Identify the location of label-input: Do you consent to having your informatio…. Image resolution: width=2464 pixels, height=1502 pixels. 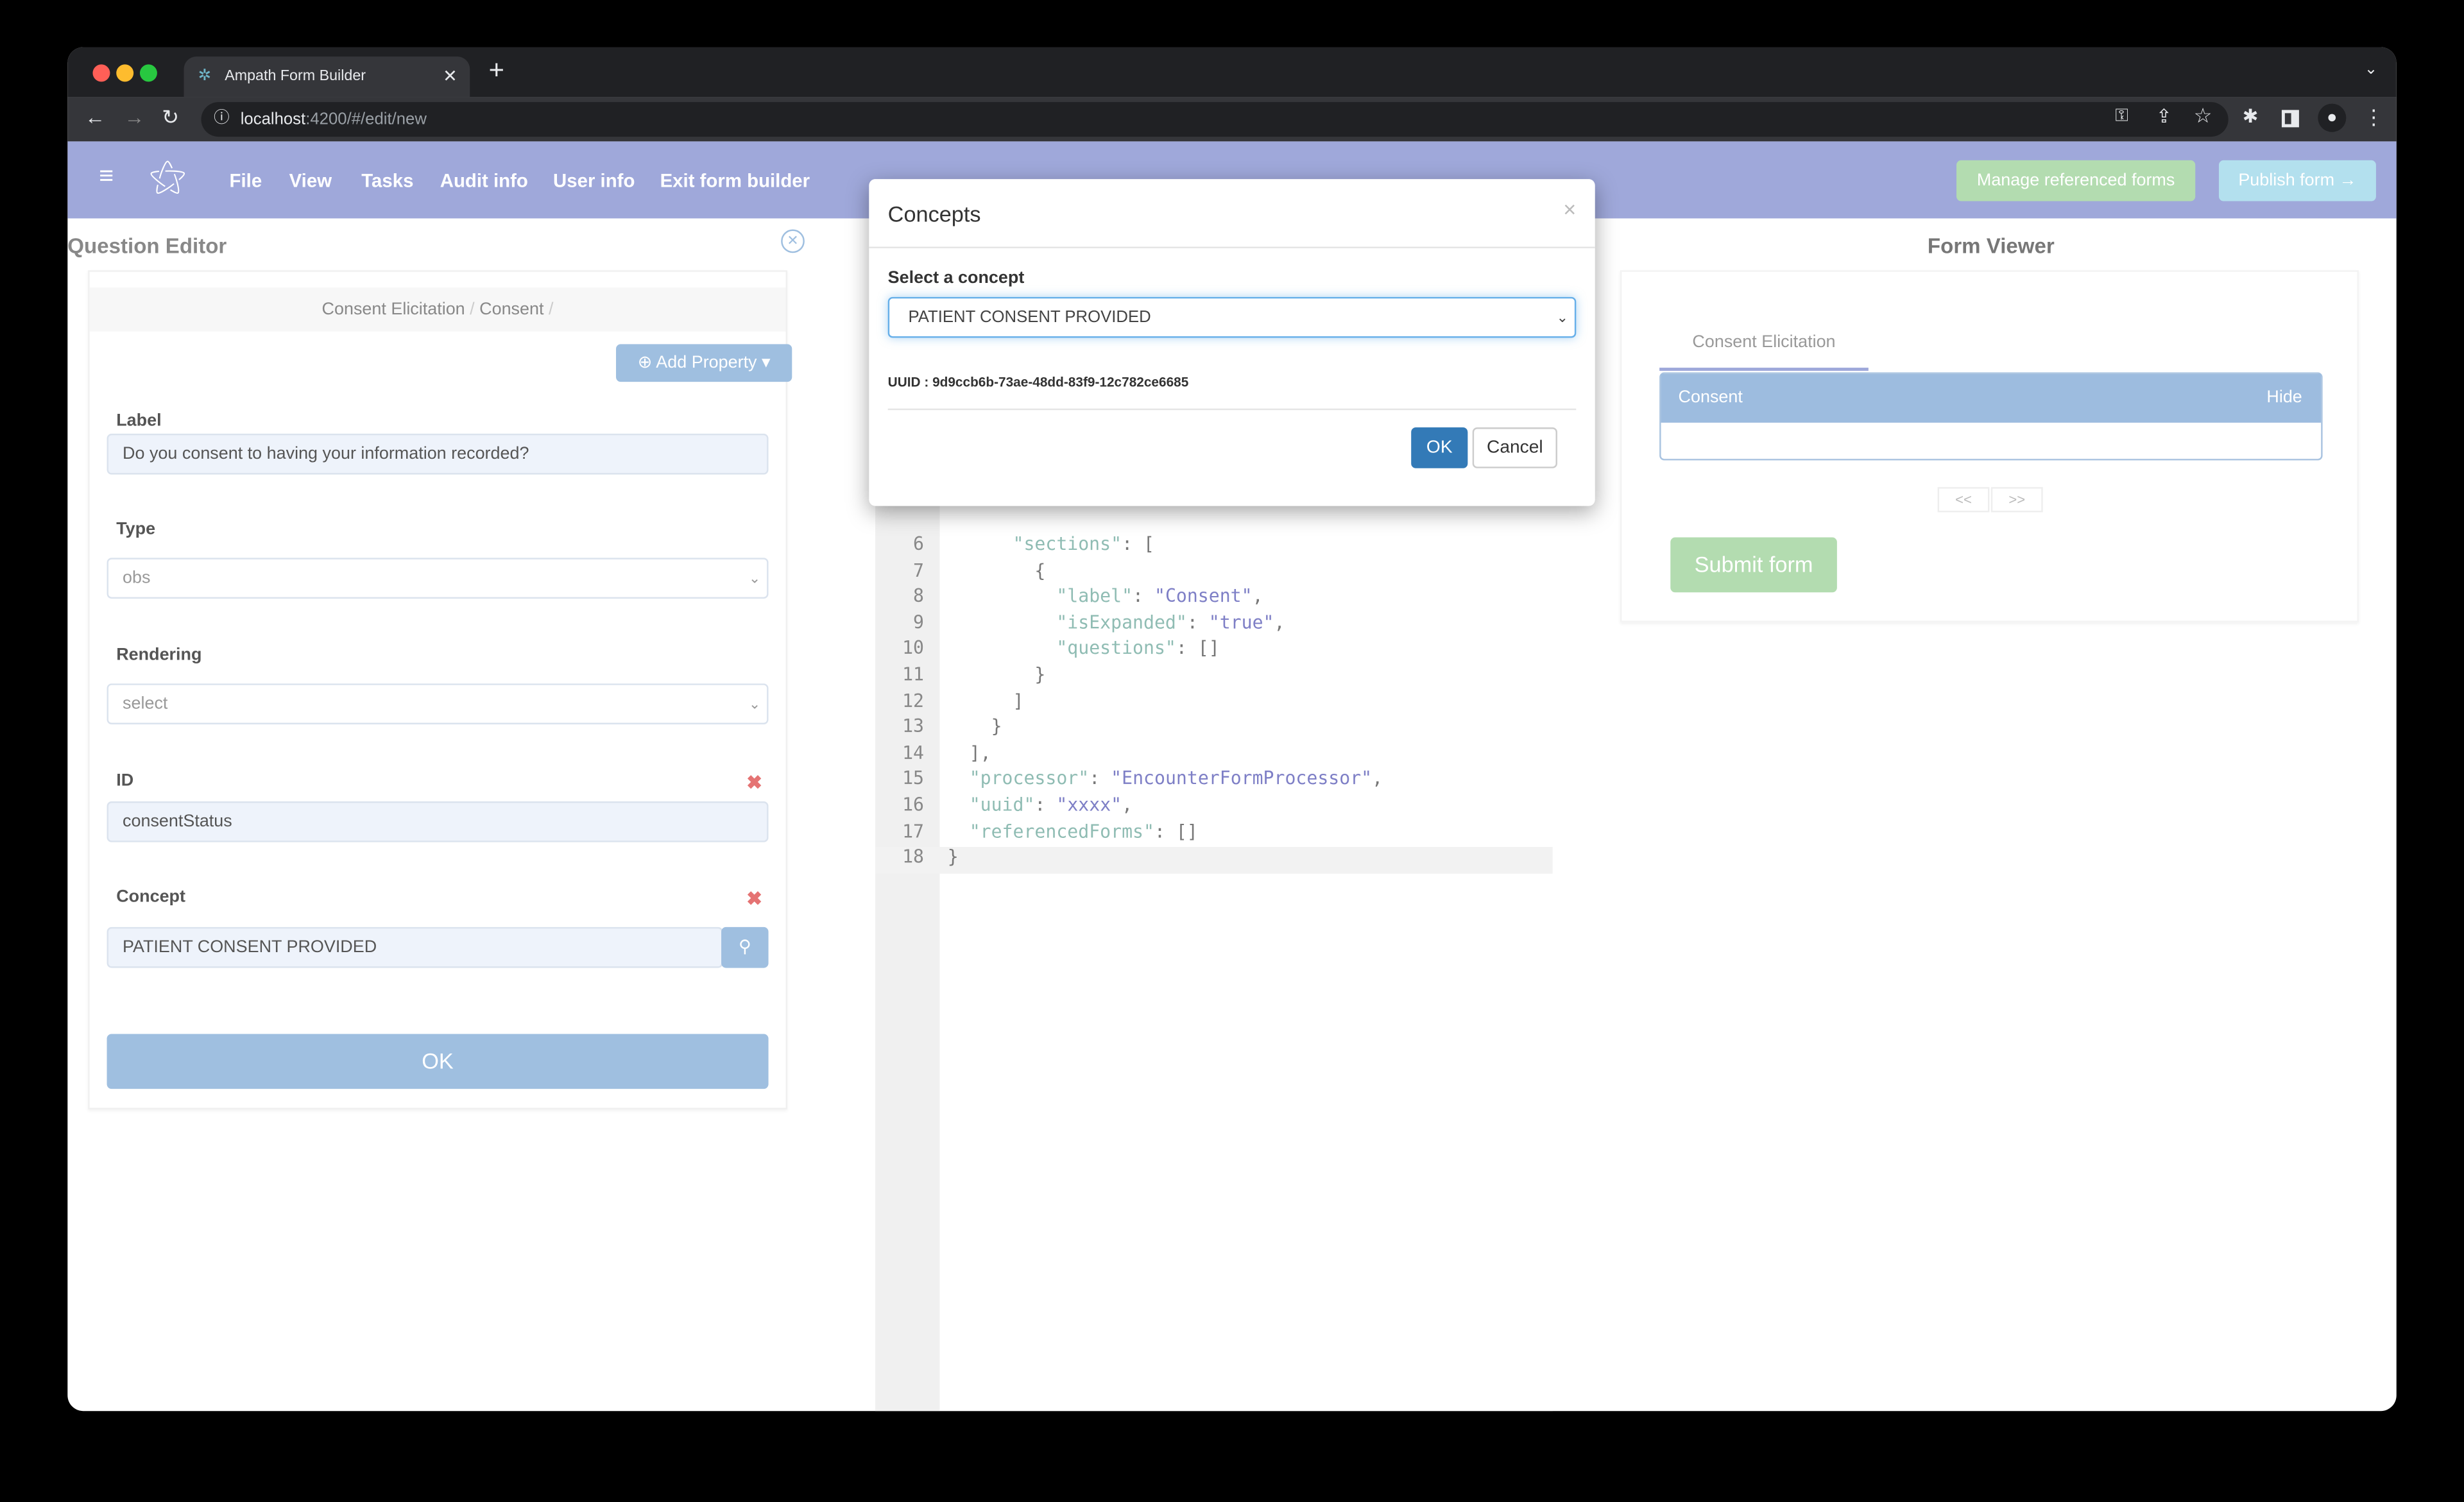
(438, 454).